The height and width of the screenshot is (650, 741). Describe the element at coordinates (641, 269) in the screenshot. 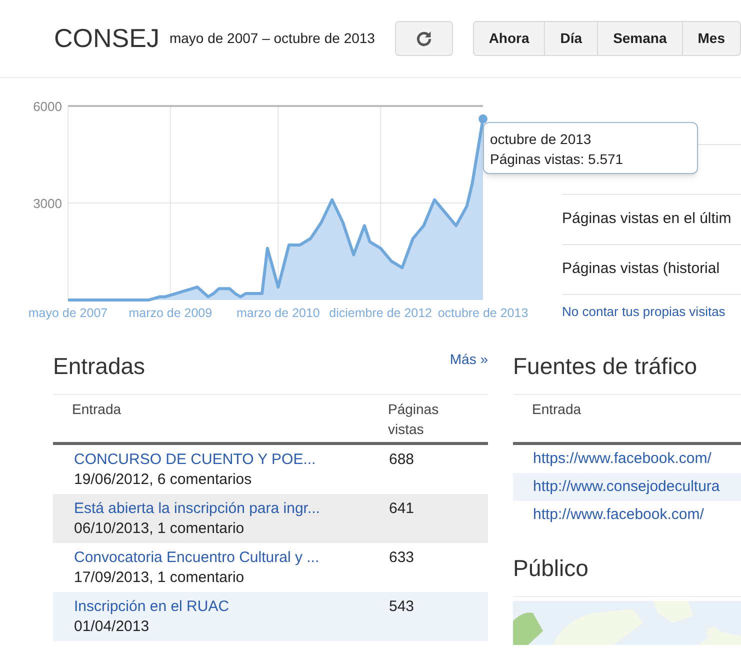

I see `stat-label: Páginas vistas (historial` at that location.